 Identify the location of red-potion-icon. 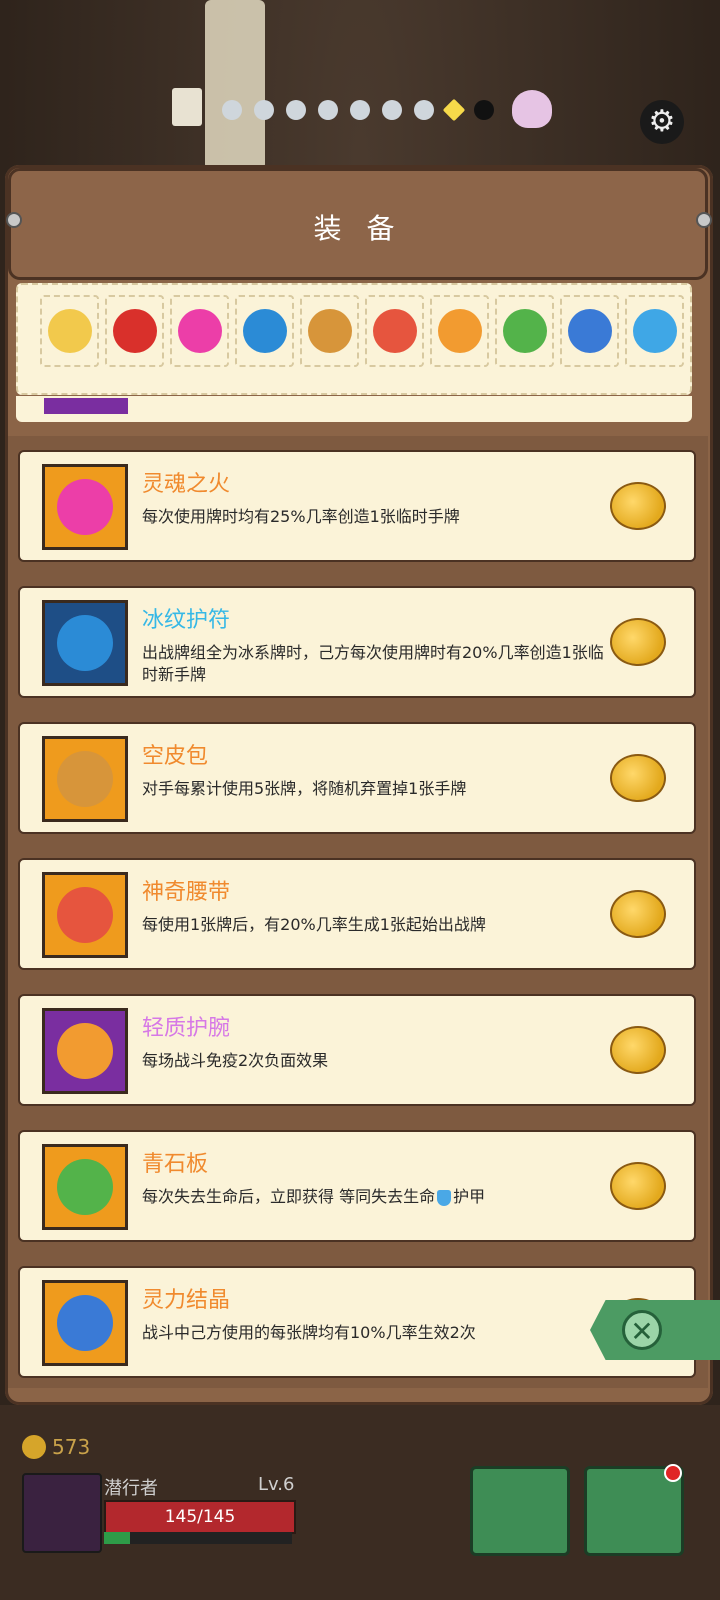
(134, 331).